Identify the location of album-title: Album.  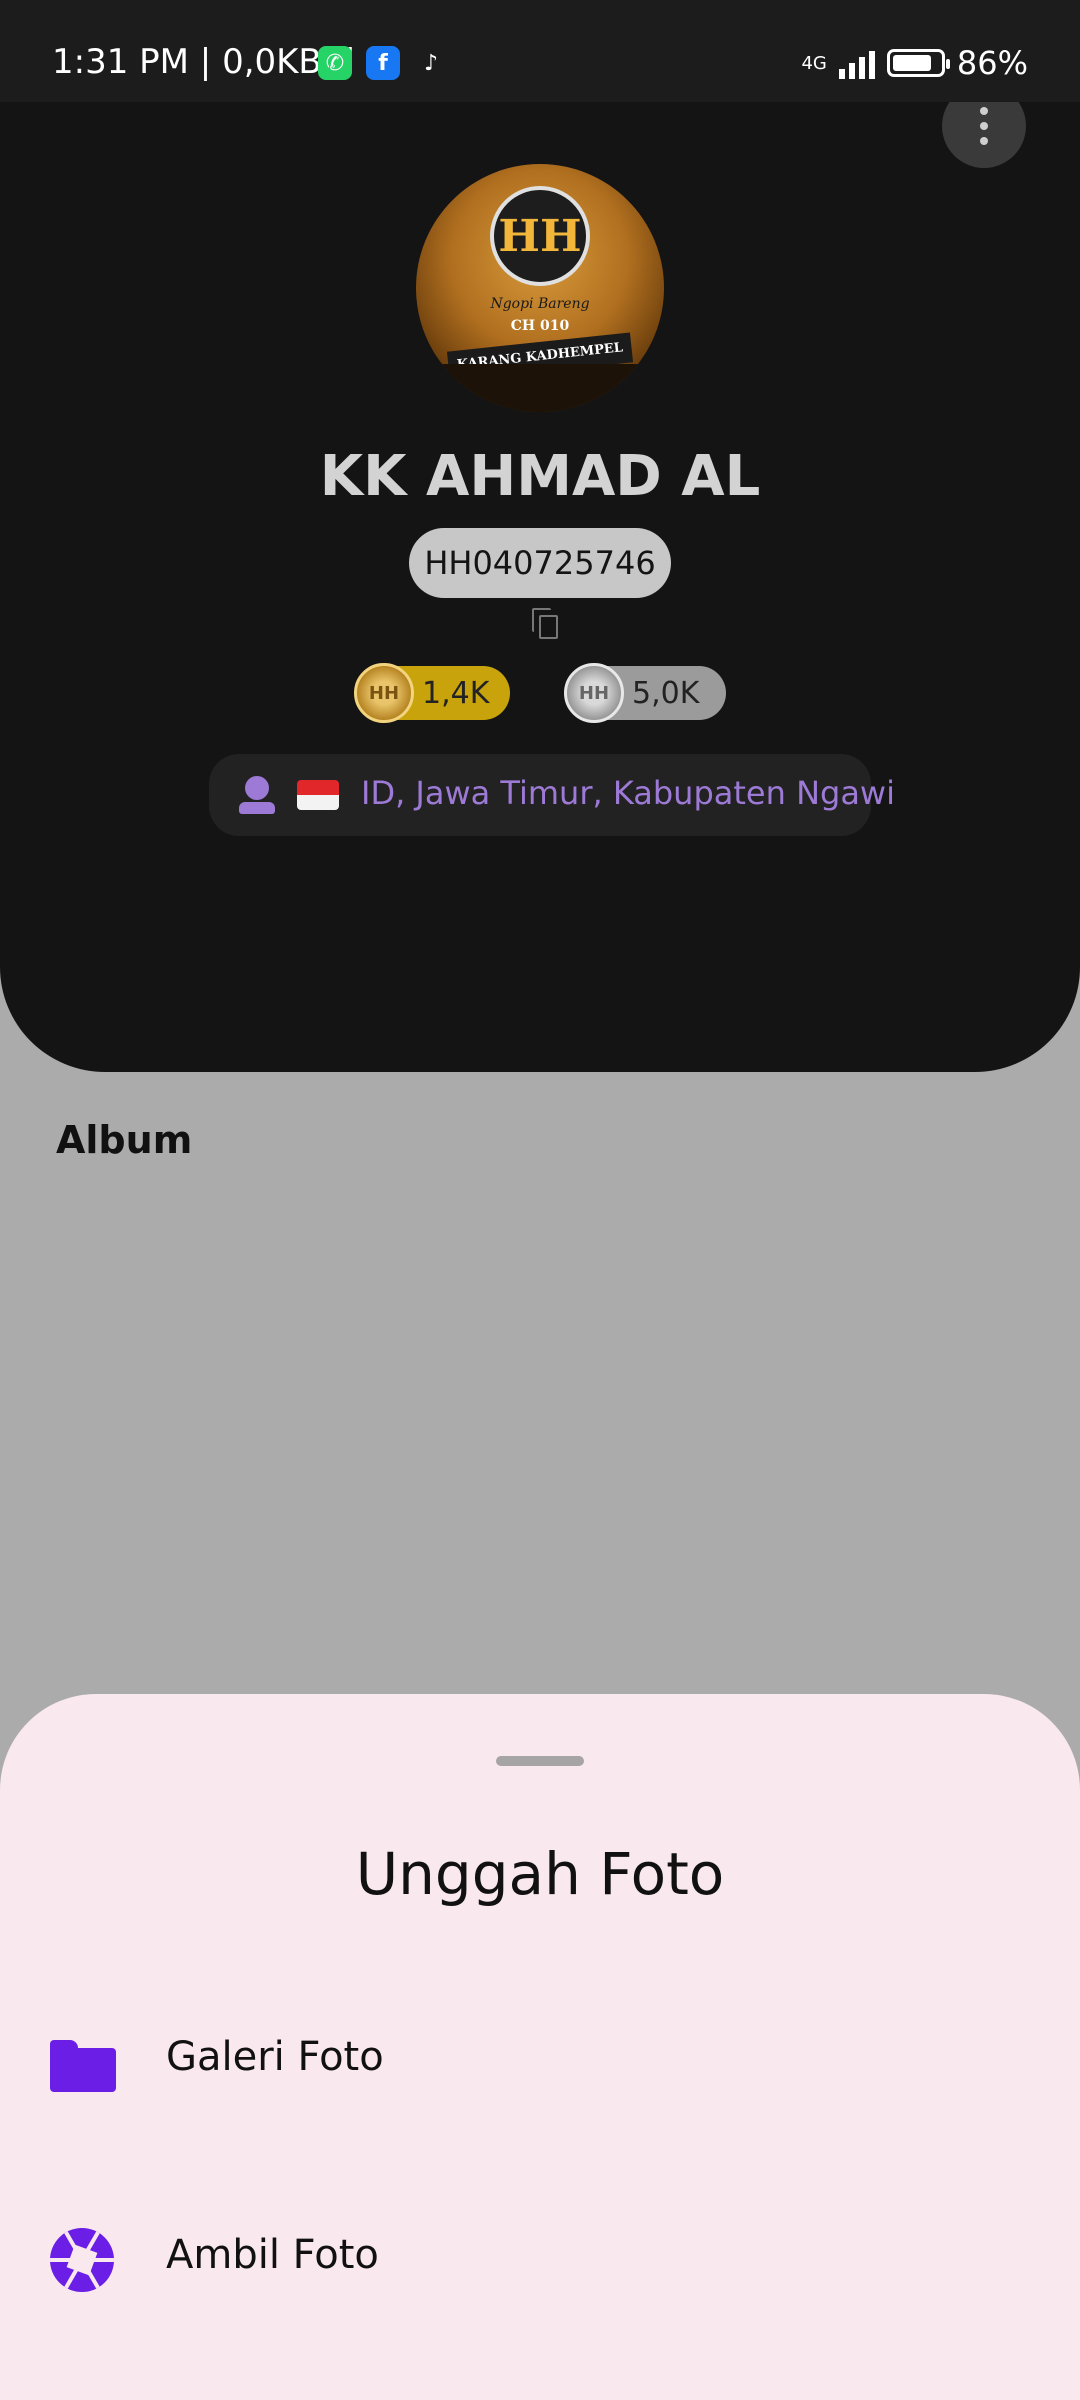
(124, 1140).